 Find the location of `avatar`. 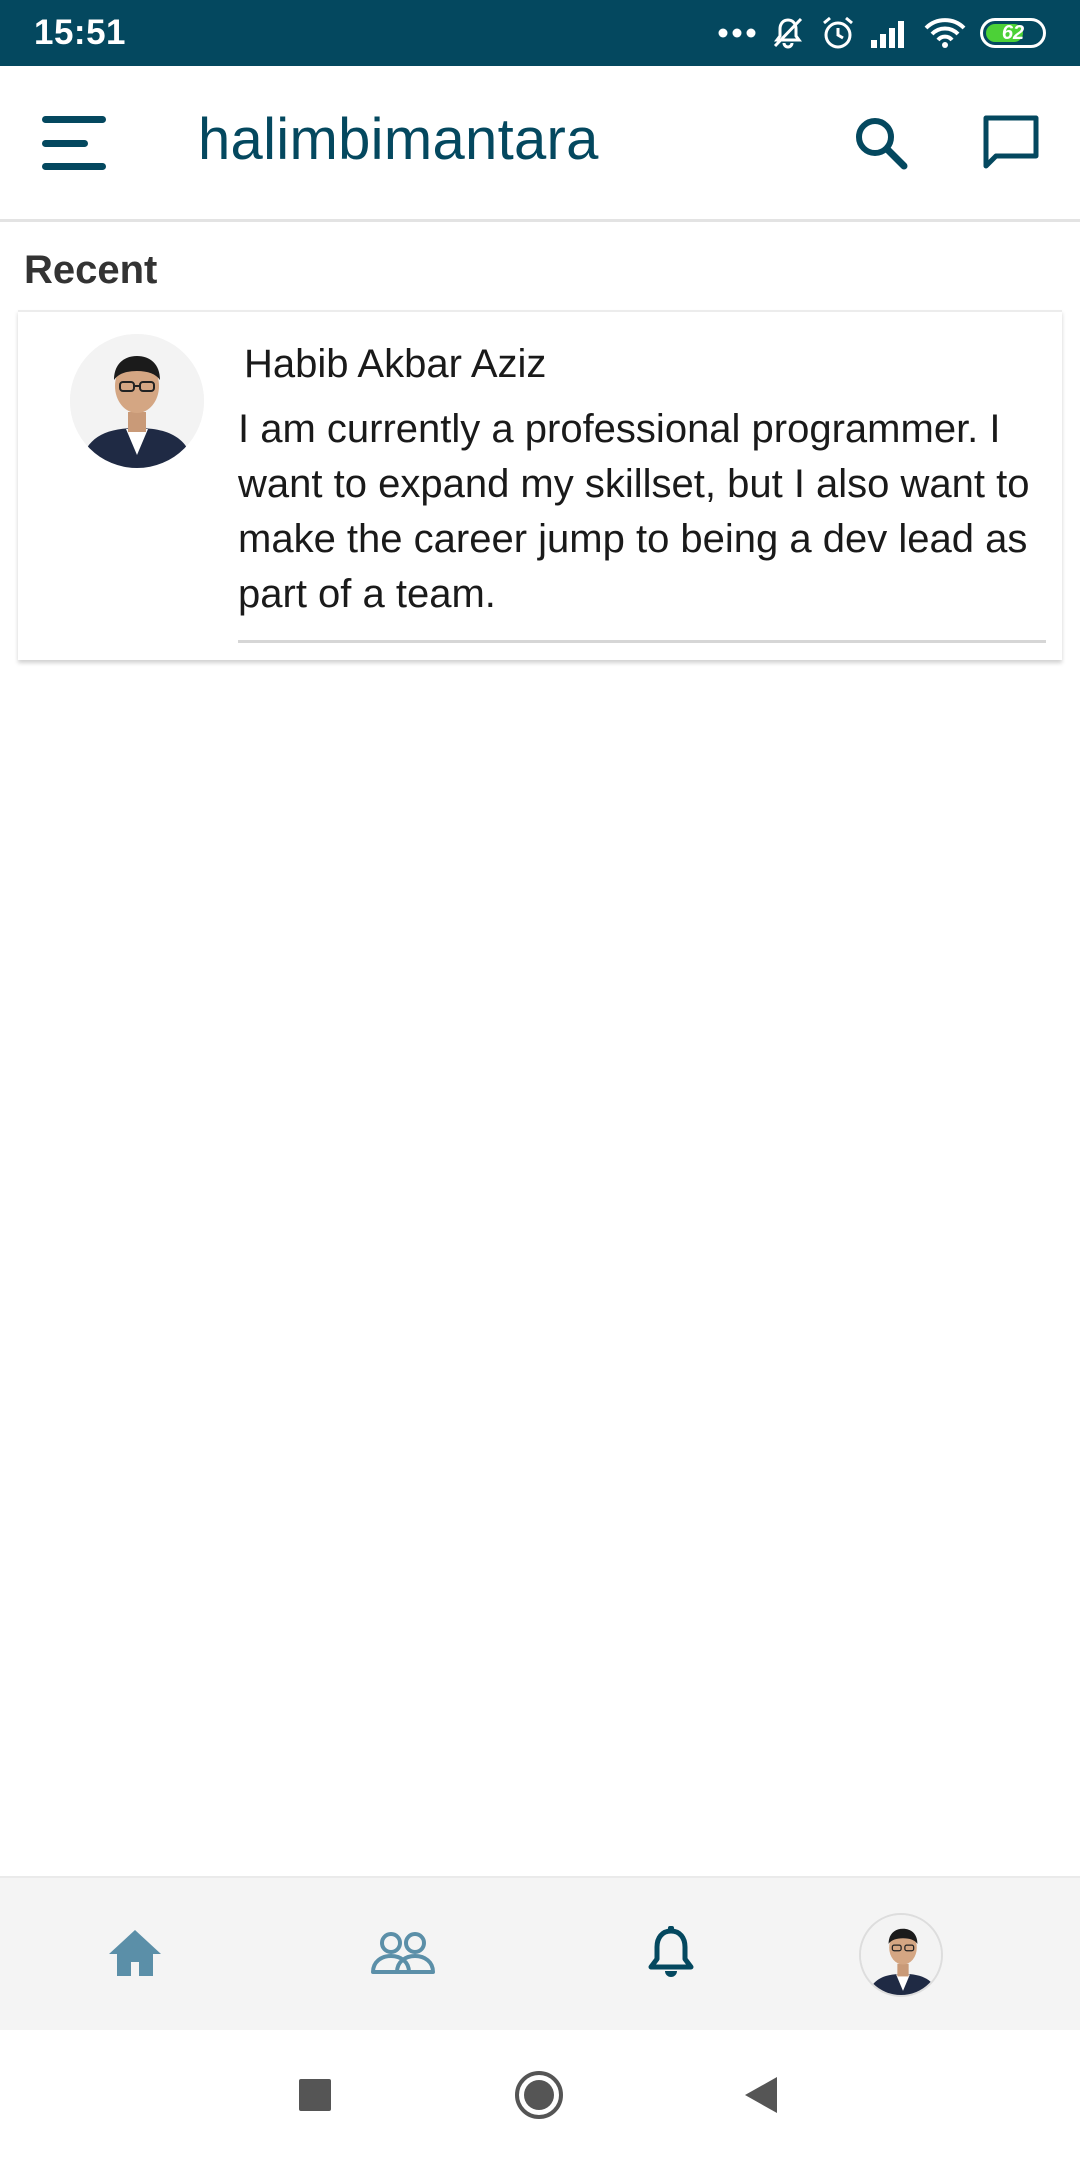

avatar is located at coordinates (137, 401).